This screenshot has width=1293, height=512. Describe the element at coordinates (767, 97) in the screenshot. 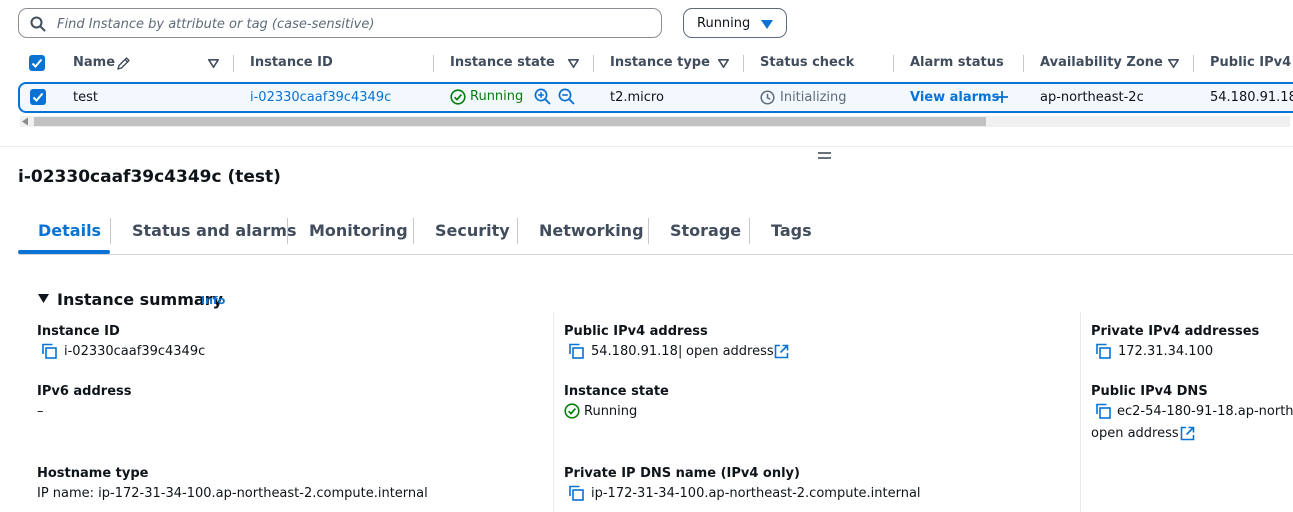

I see `clock-icon` at that location.